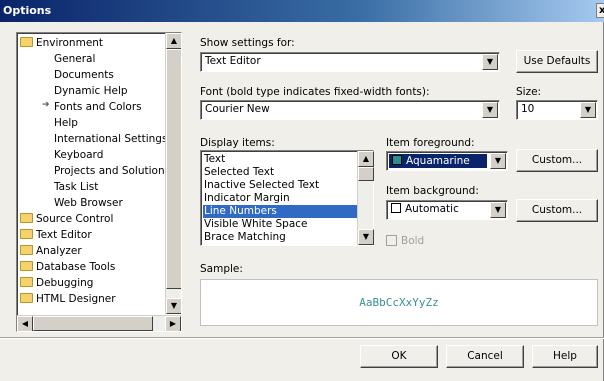 Image resolution: width=604 pixels, height=381 pixels. What do you see at coordinates (74, 59) in the screenshot?
I see `tree-item-general: General` at bounding box center [74, 59].